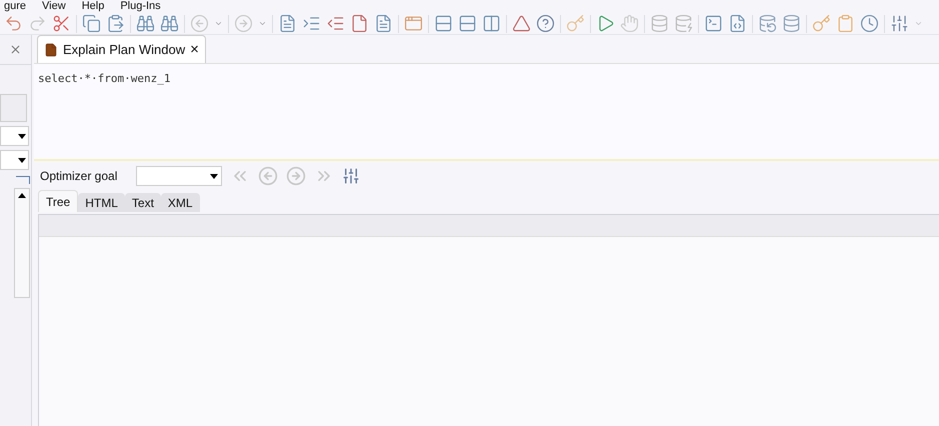 The image size is (939, 426). What do you see at coordinates (737, 23) in the screenshot?
I see `sql-file-icon` at bounding box center [737, 23].